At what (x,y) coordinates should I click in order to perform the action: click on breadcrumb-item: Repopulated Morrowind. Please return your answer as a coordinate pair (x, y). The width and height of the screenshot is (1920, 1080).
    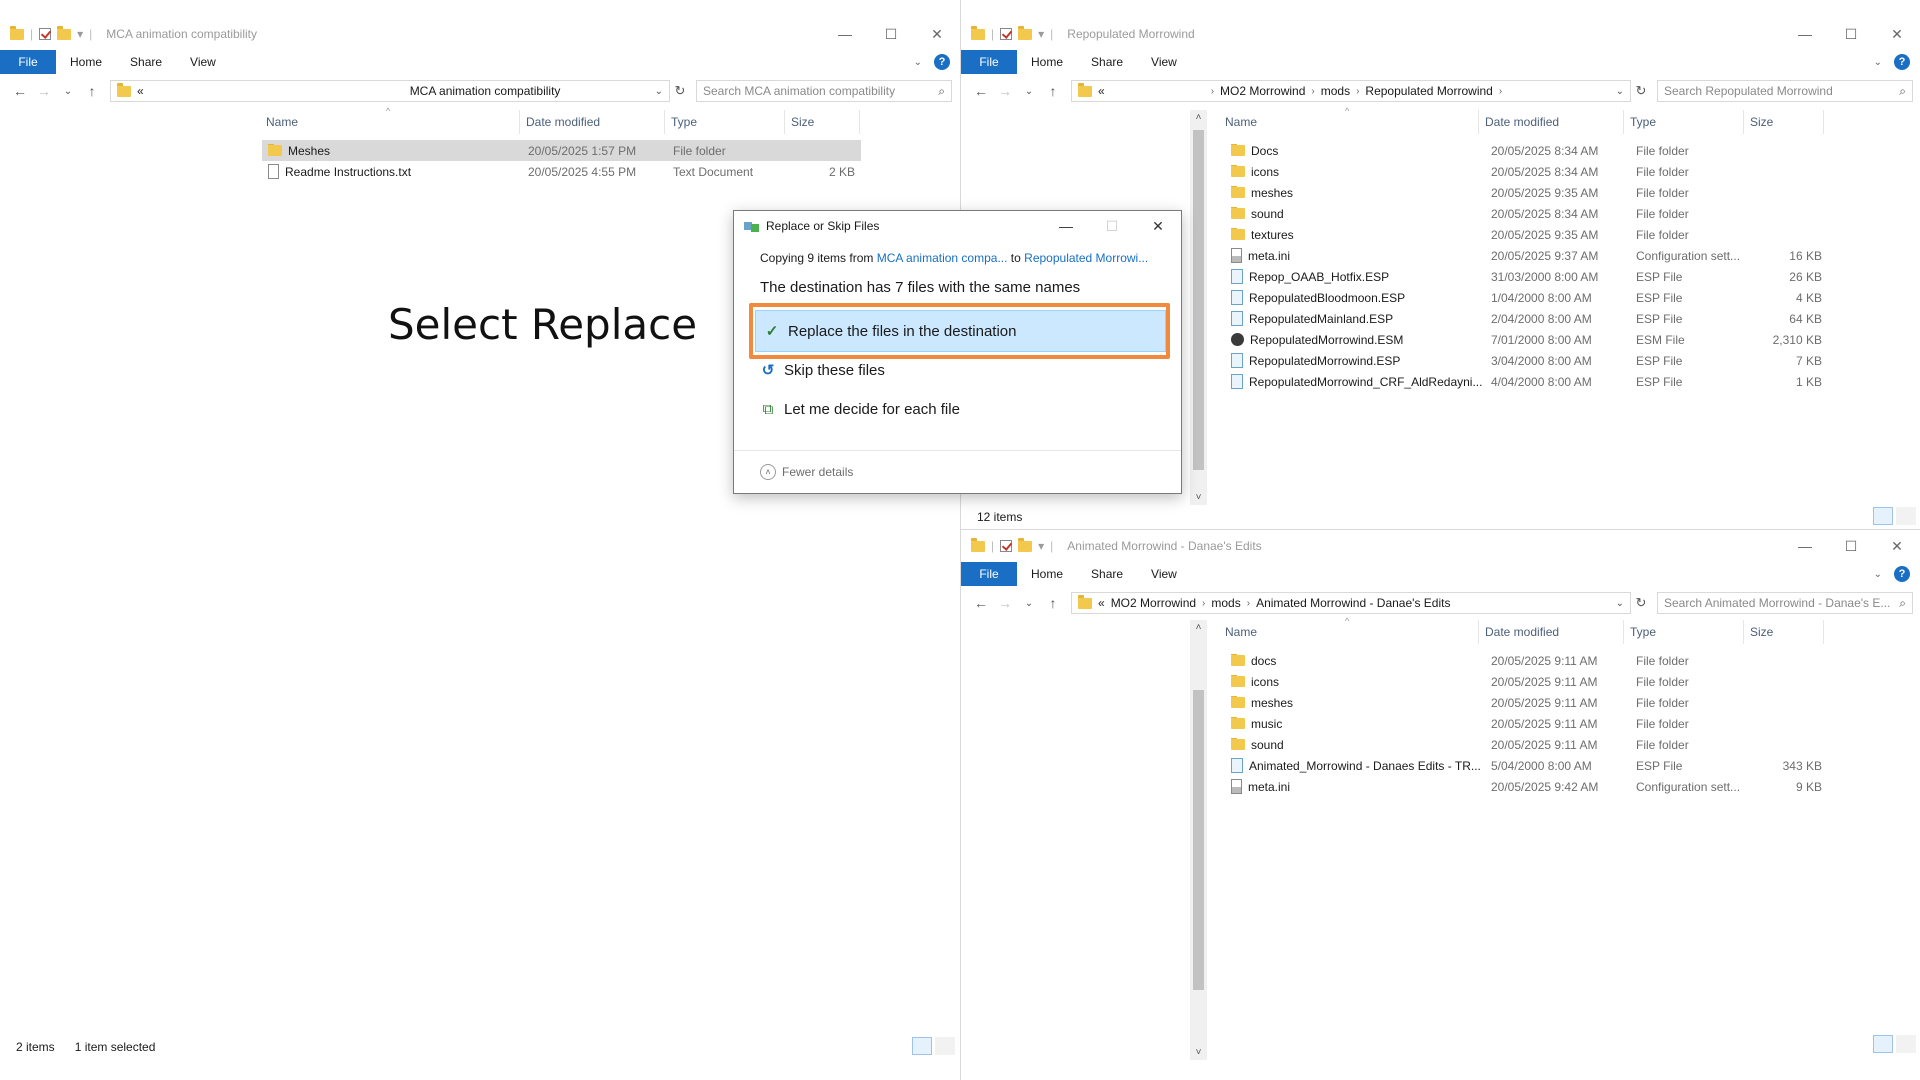
    Looking at the image, I should click on (1428, 91).